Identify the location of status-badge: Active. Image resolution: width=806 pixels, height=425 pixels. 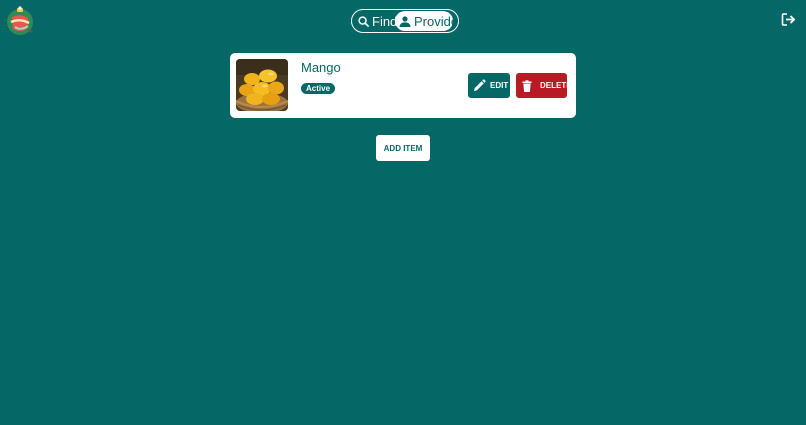
(318, 88).